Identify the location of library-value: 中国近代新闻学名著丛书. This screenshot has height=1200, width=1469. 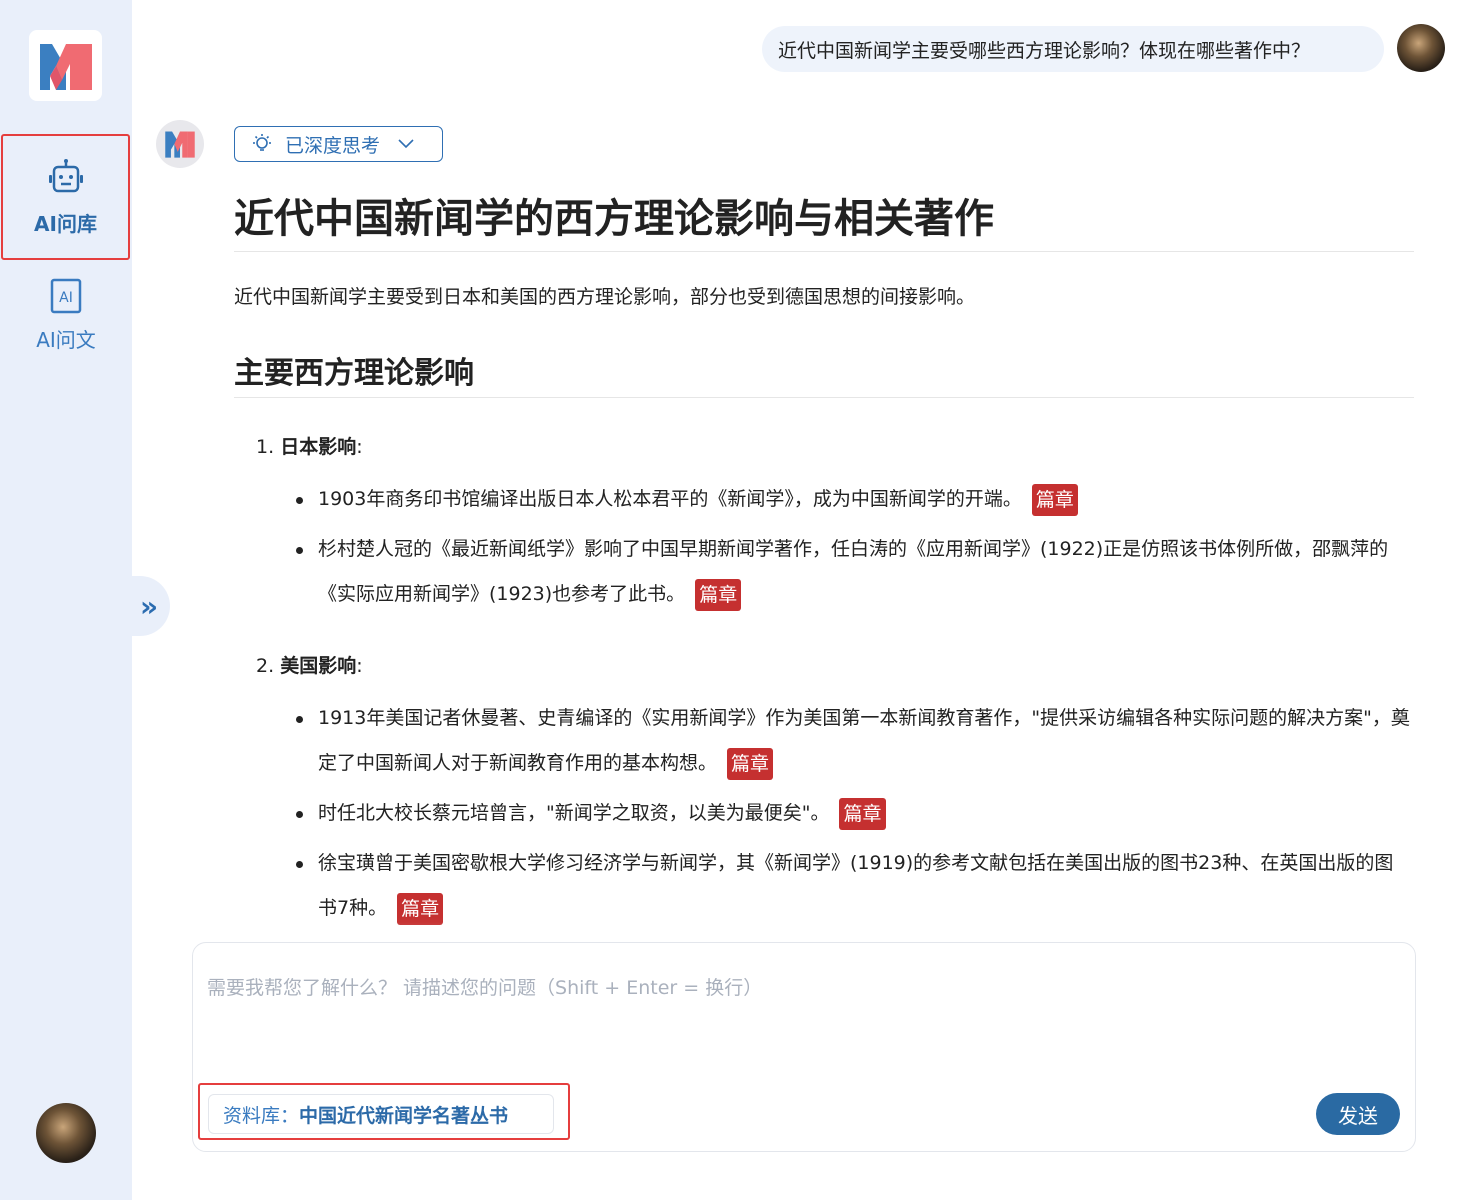
(404, 1115).